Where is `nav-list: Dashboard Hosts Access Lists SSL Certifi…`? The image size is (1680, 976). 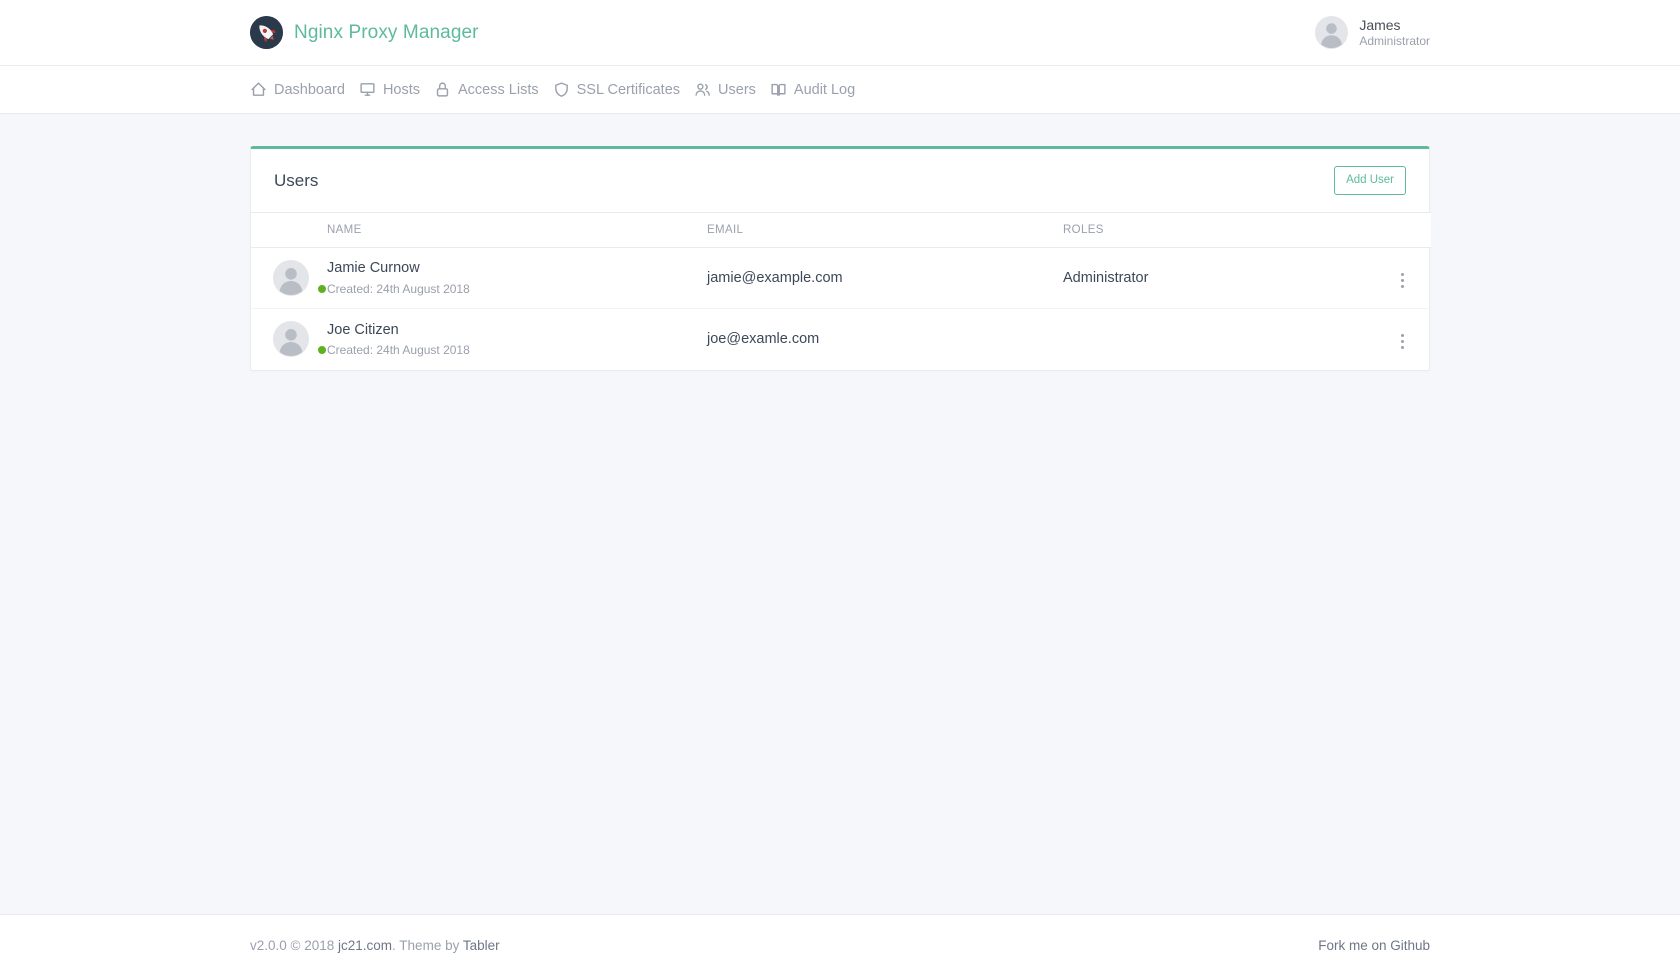
nav-list: Dashboard Hosts Access Lists SSL Certifi… is located at coordinates (559, 89).